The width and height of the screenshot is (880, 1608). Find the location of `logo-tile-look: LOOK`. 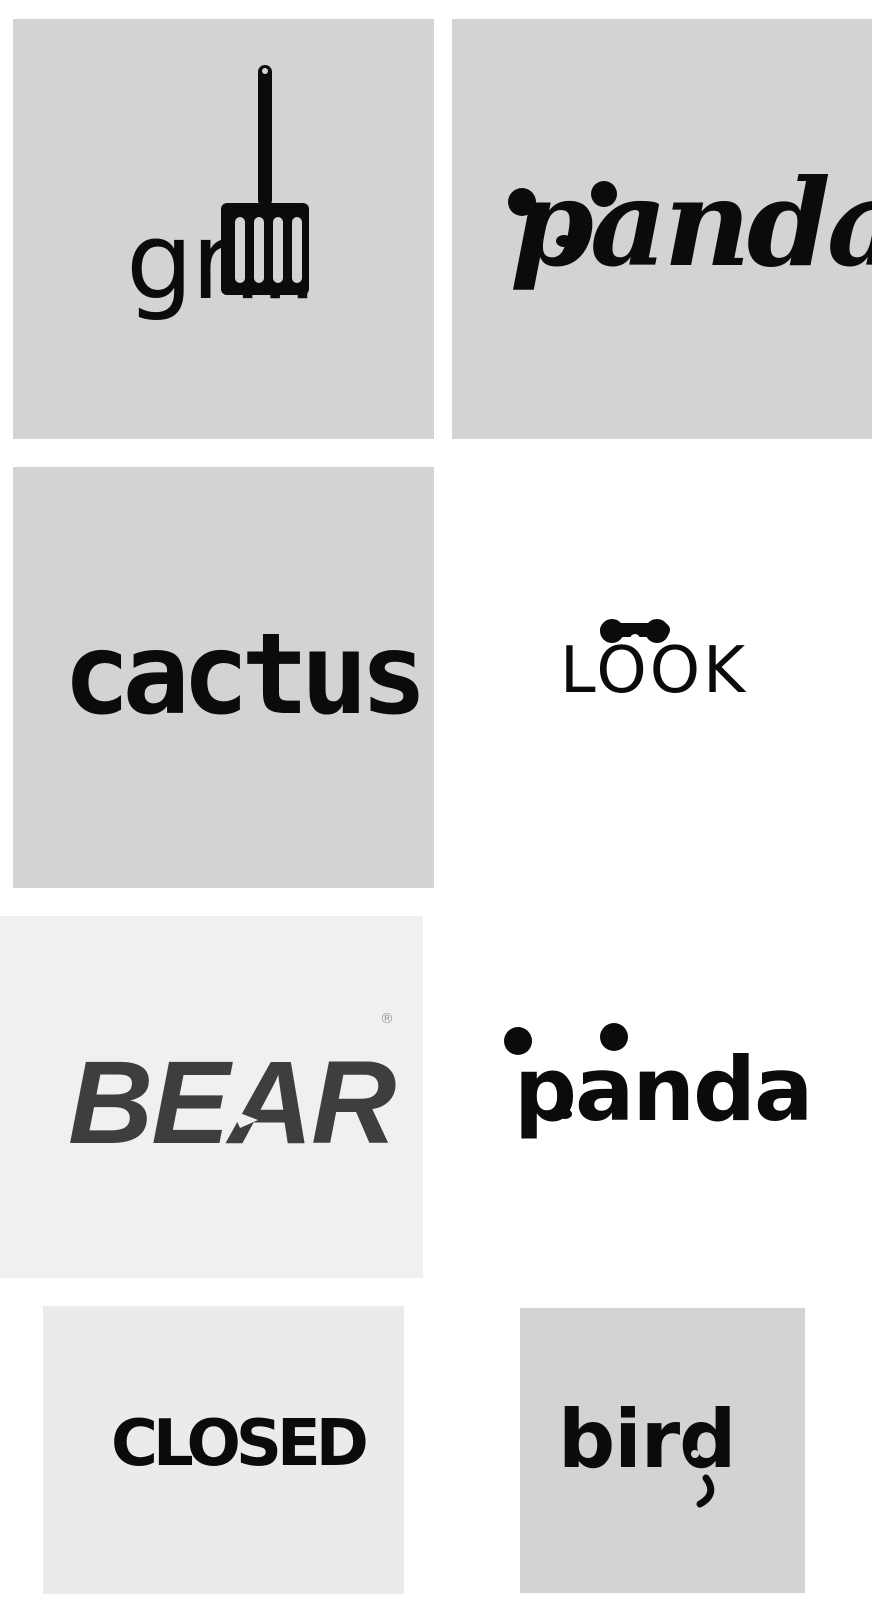

logo-tile-look: LOOK is located at coordinates (662, 677).